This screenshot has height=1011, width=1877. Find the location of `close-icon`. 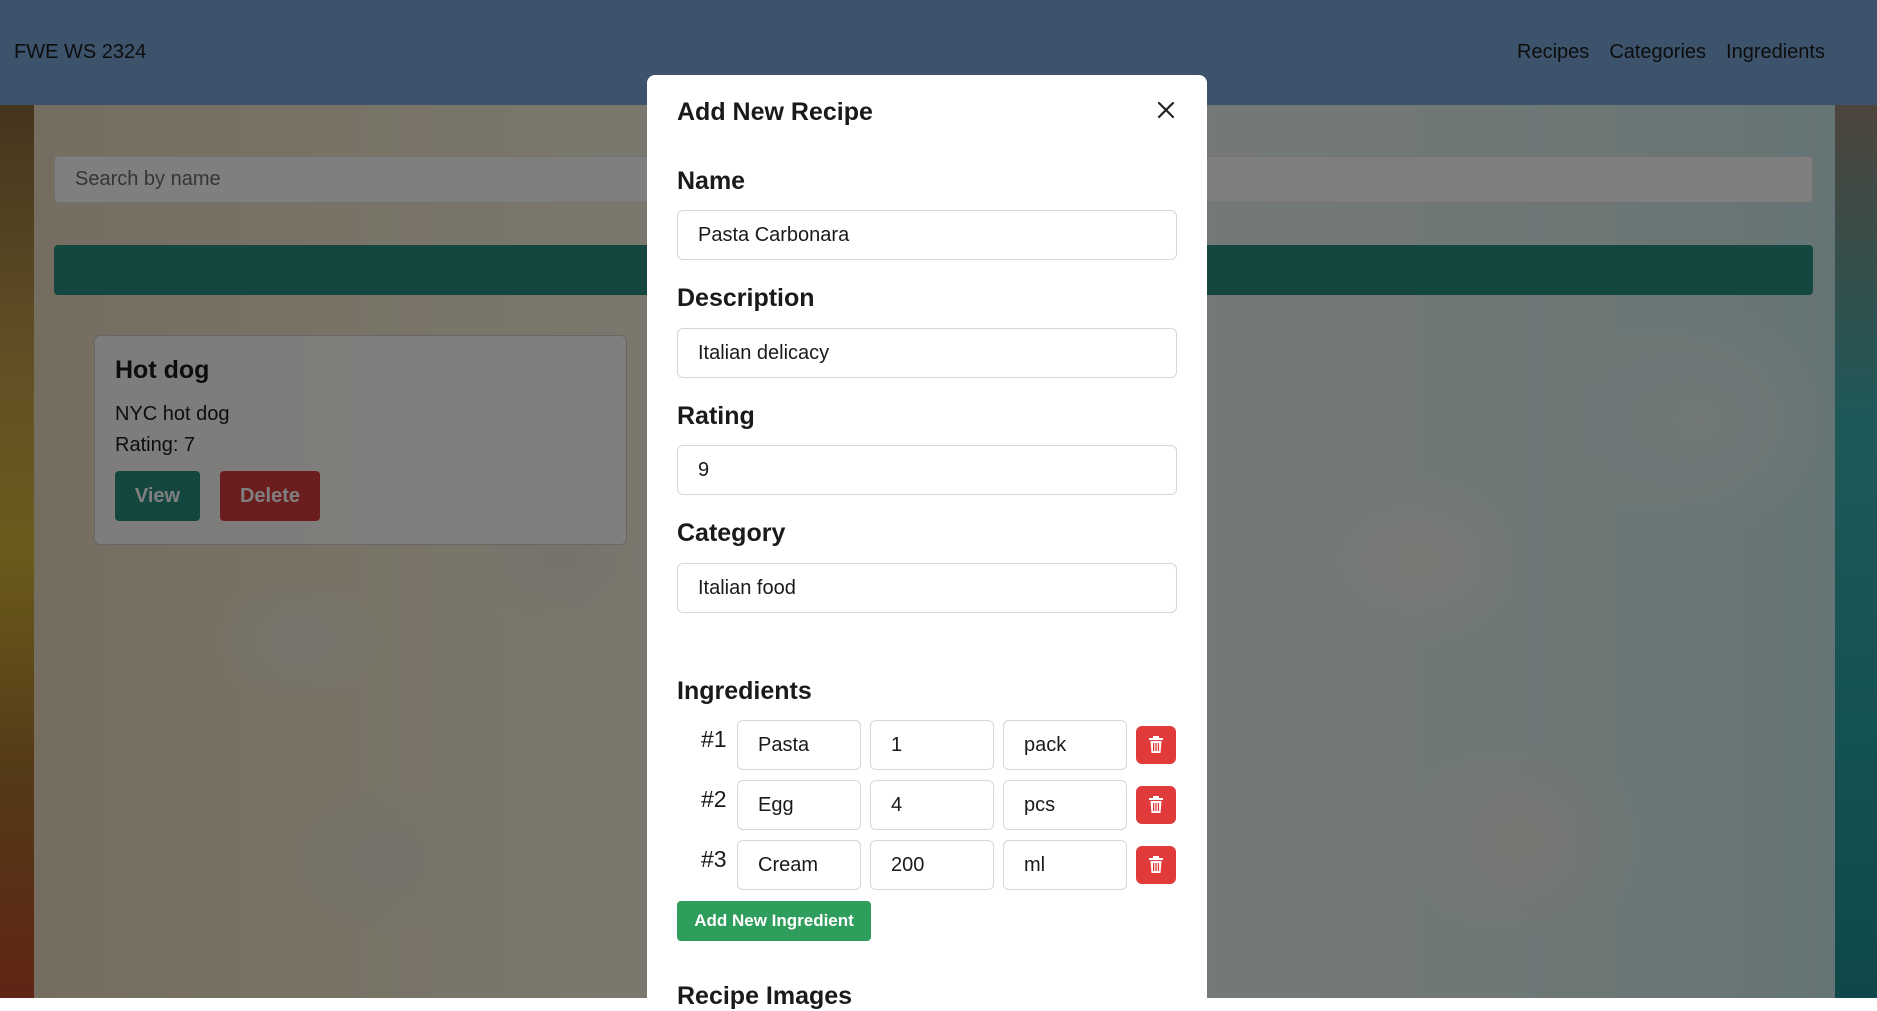

close-icon is located at coordinates (1166, 110).